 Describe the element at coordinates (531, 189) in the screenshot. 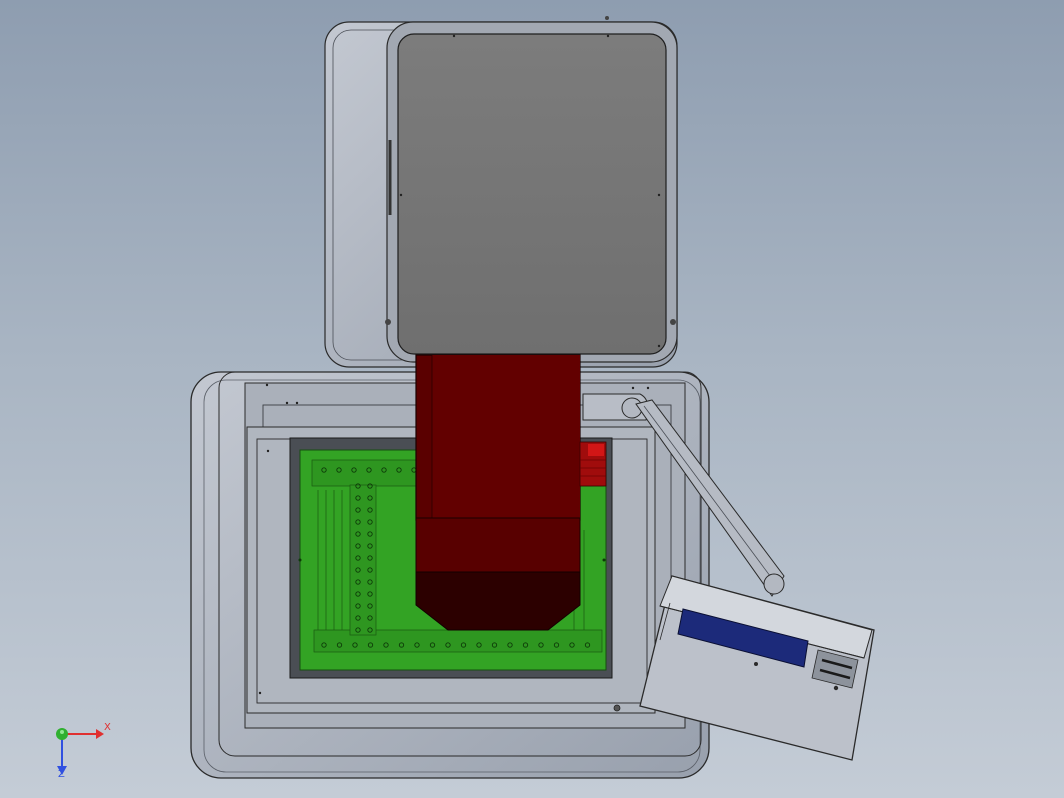

I see `front-lid` at that location.